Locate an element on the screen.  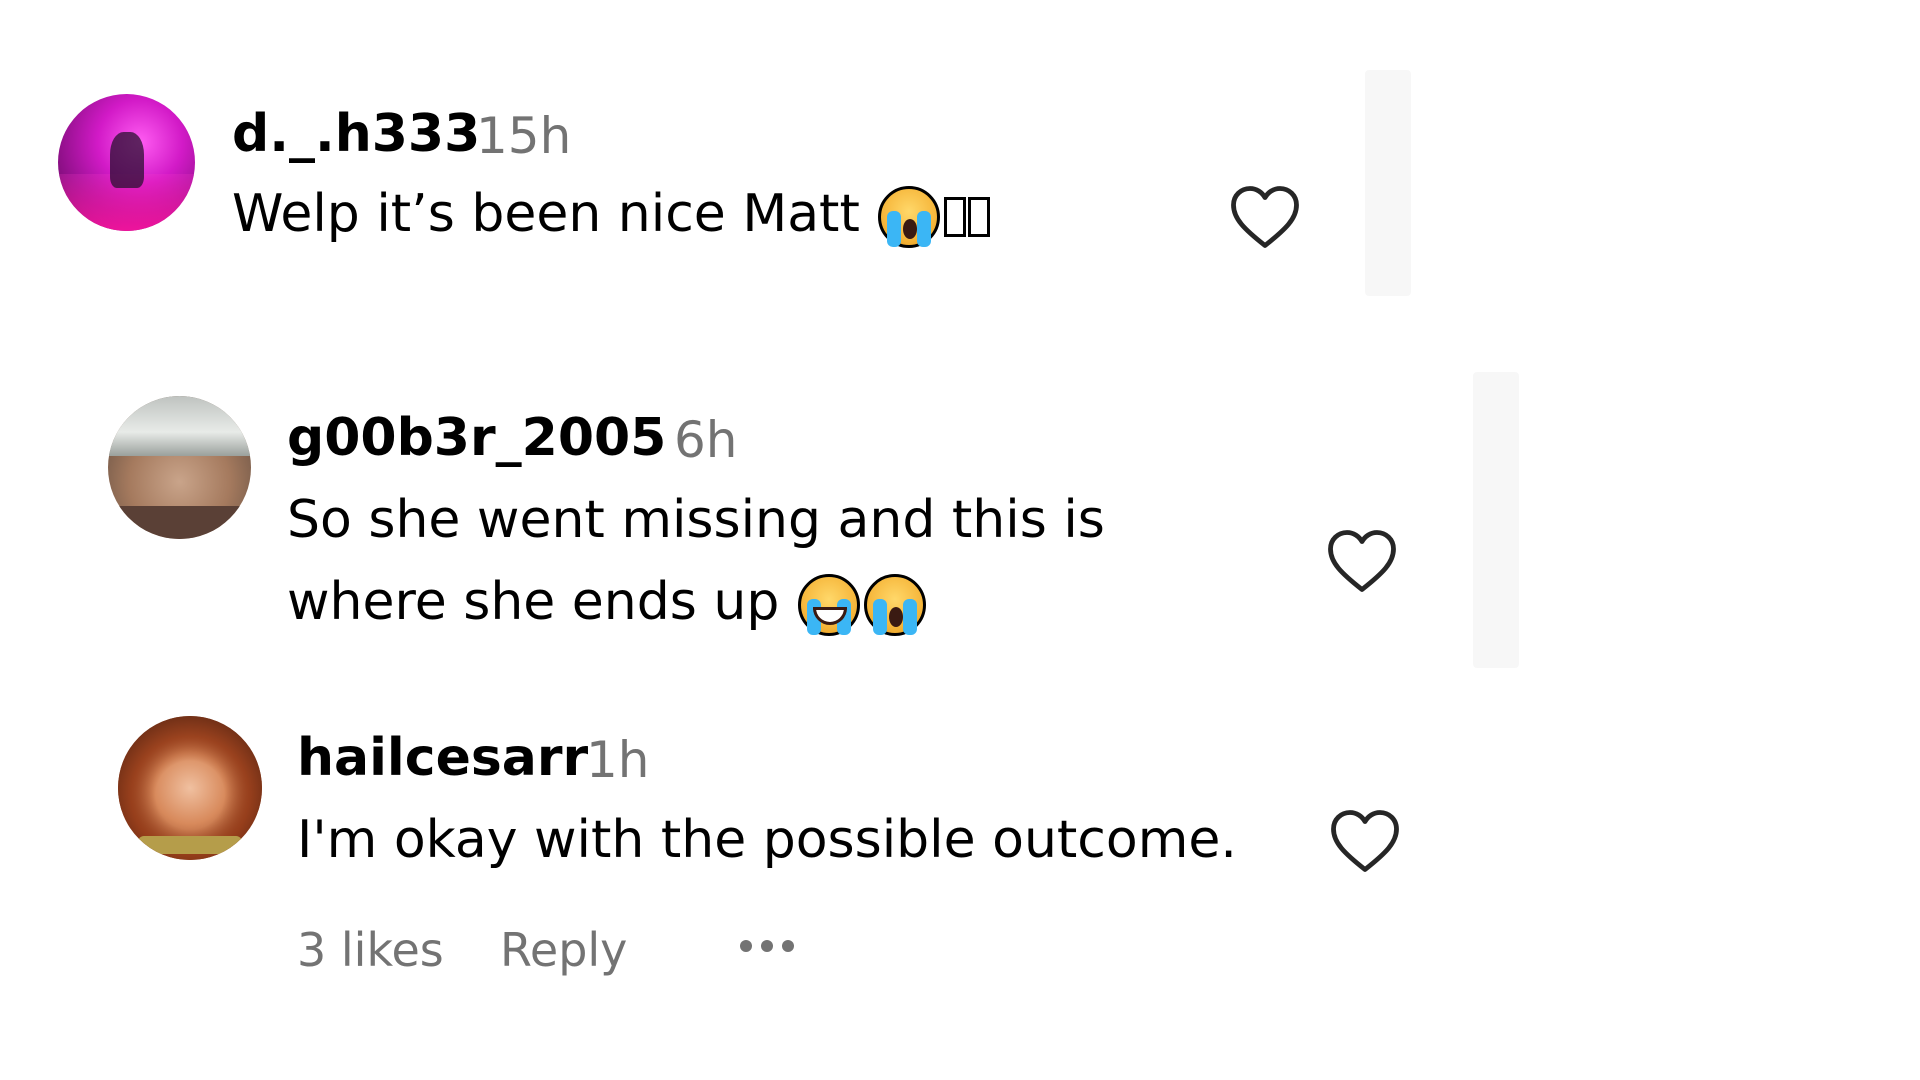
comment-timestamp: 6h is located at coordinates (706, 440).